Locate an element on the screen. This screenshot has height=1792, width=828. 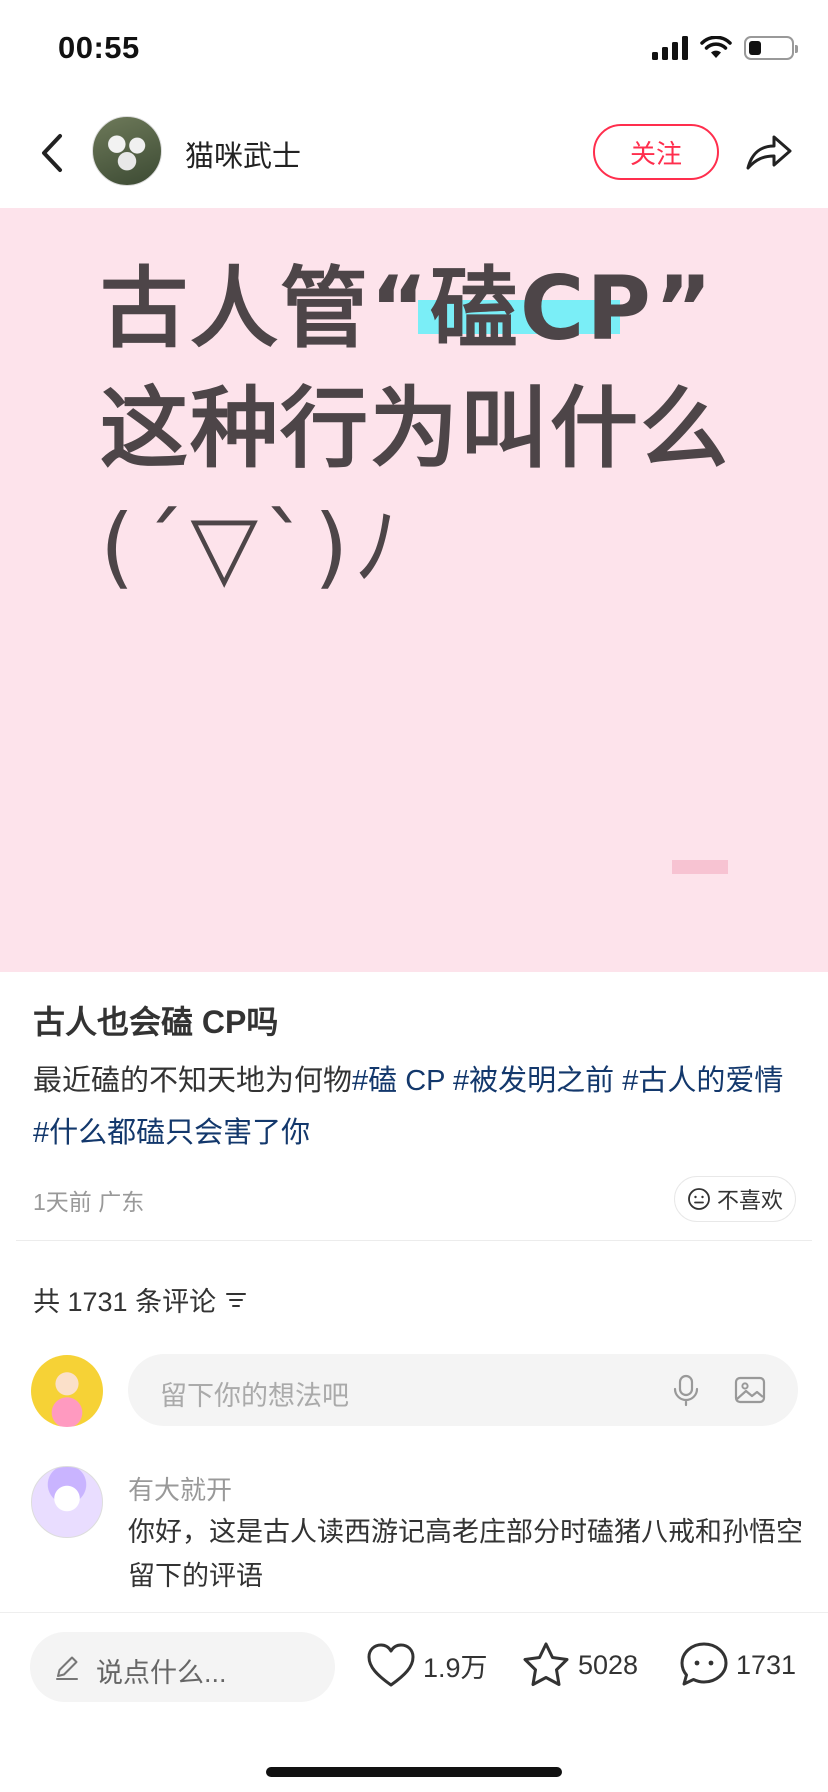
author-name: 猫咪武士 is located at coordinates (243, 154).